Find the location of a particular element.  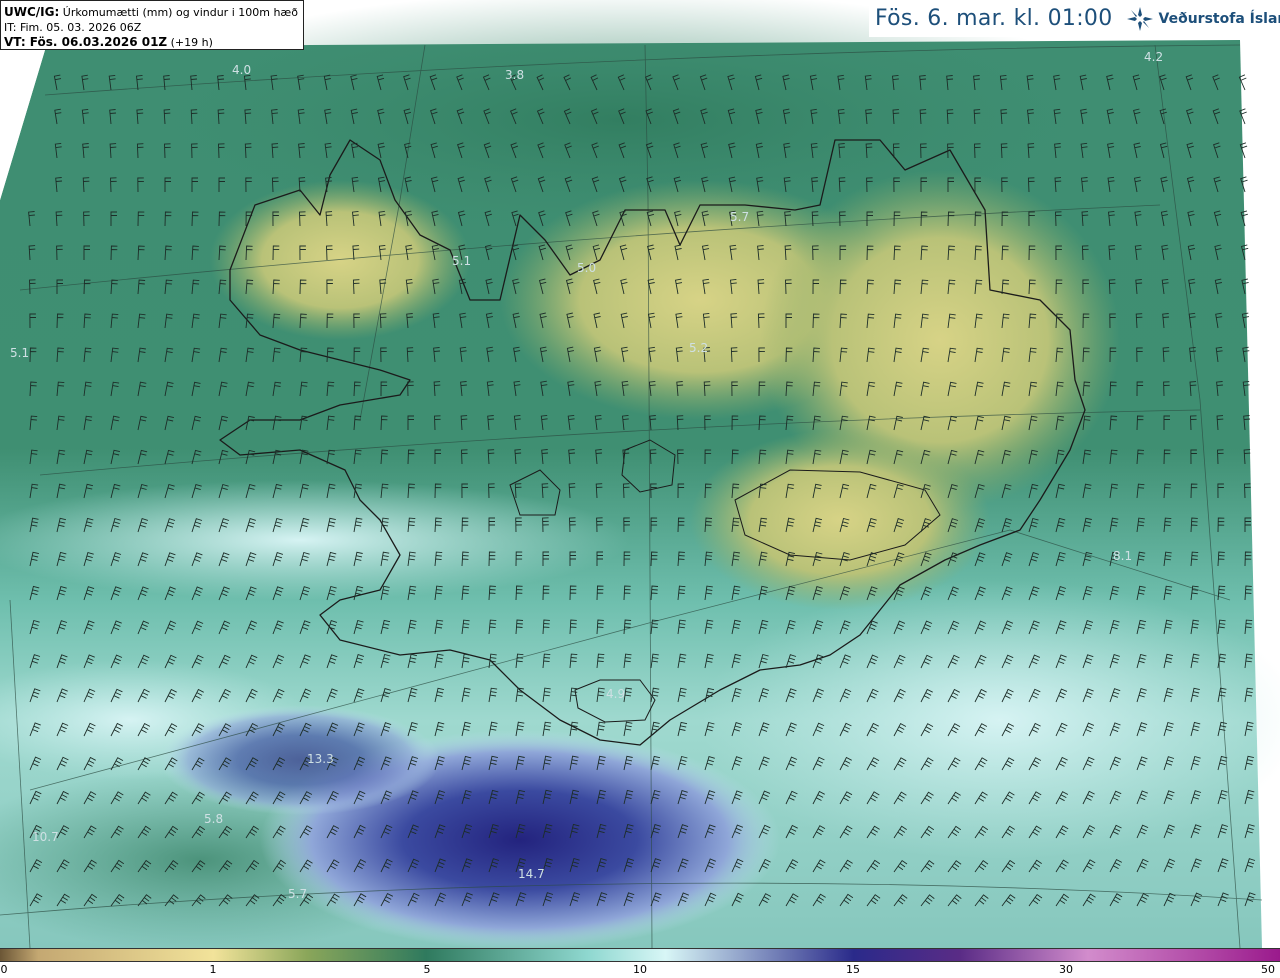

field-description: Úrkomumætti (mm) og vindur i 100m hæð is located at coordinates (180, 12).